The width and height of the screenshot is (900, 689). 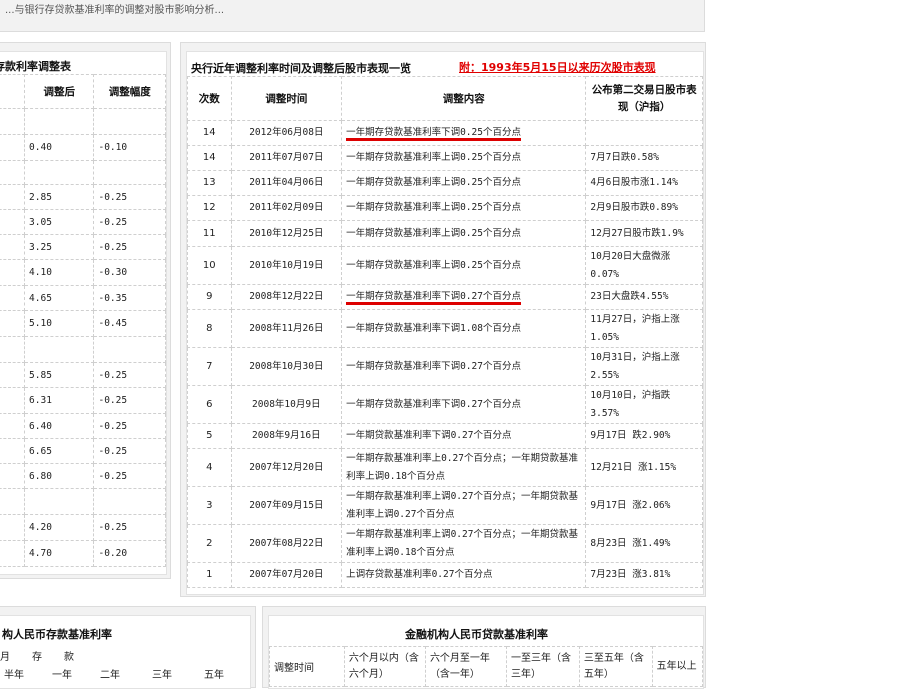 I want to click on cell-date: 2007年09月15日, so click(x=286, y=505).